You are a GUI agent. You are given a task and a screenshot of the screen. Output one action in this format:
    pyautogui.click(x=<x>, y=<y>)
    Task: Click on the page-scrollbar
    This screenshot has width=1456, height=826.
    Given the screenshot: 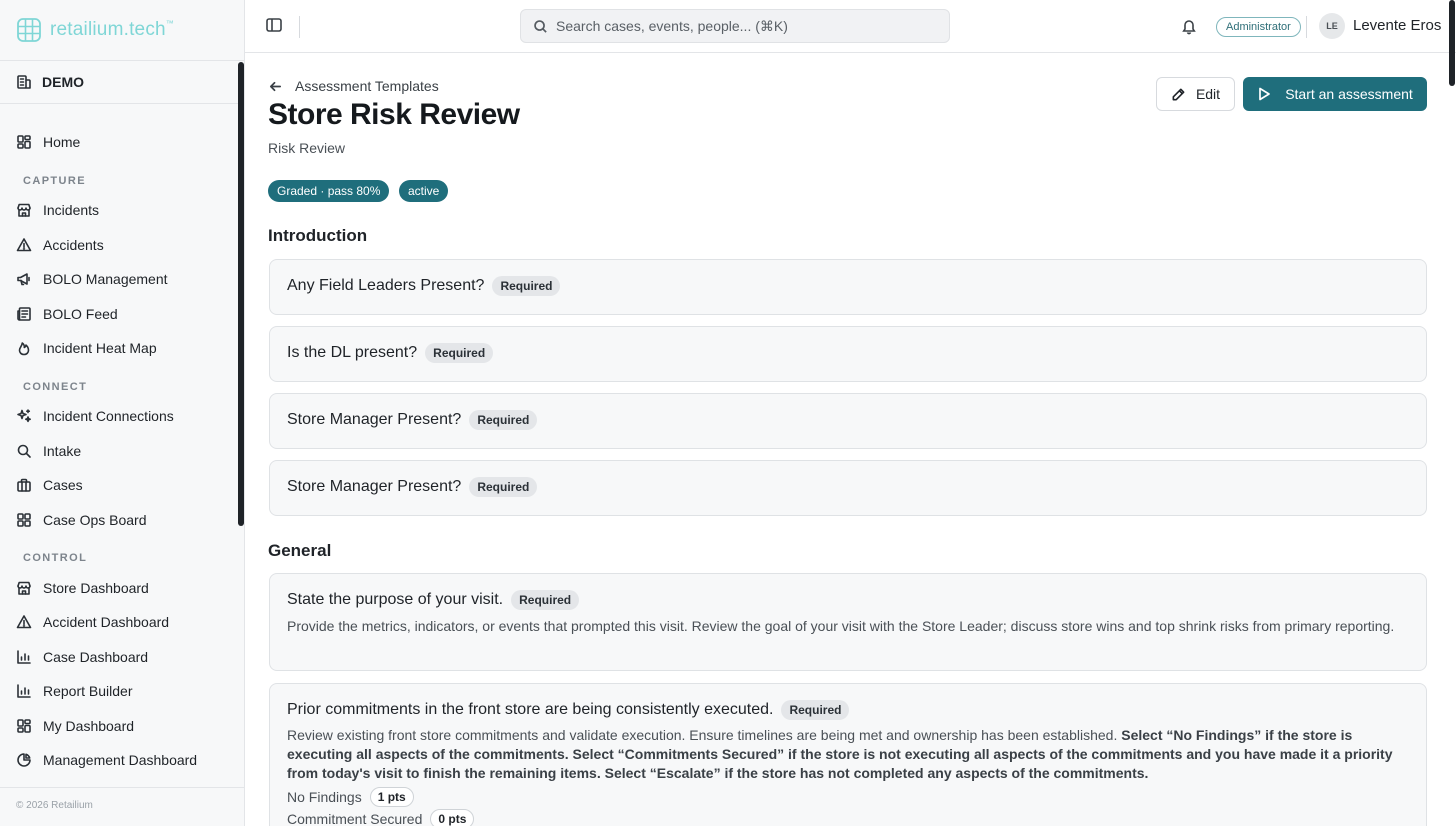 What is the action you would take?
    pyautogui.click(x=1452, y=43)
    